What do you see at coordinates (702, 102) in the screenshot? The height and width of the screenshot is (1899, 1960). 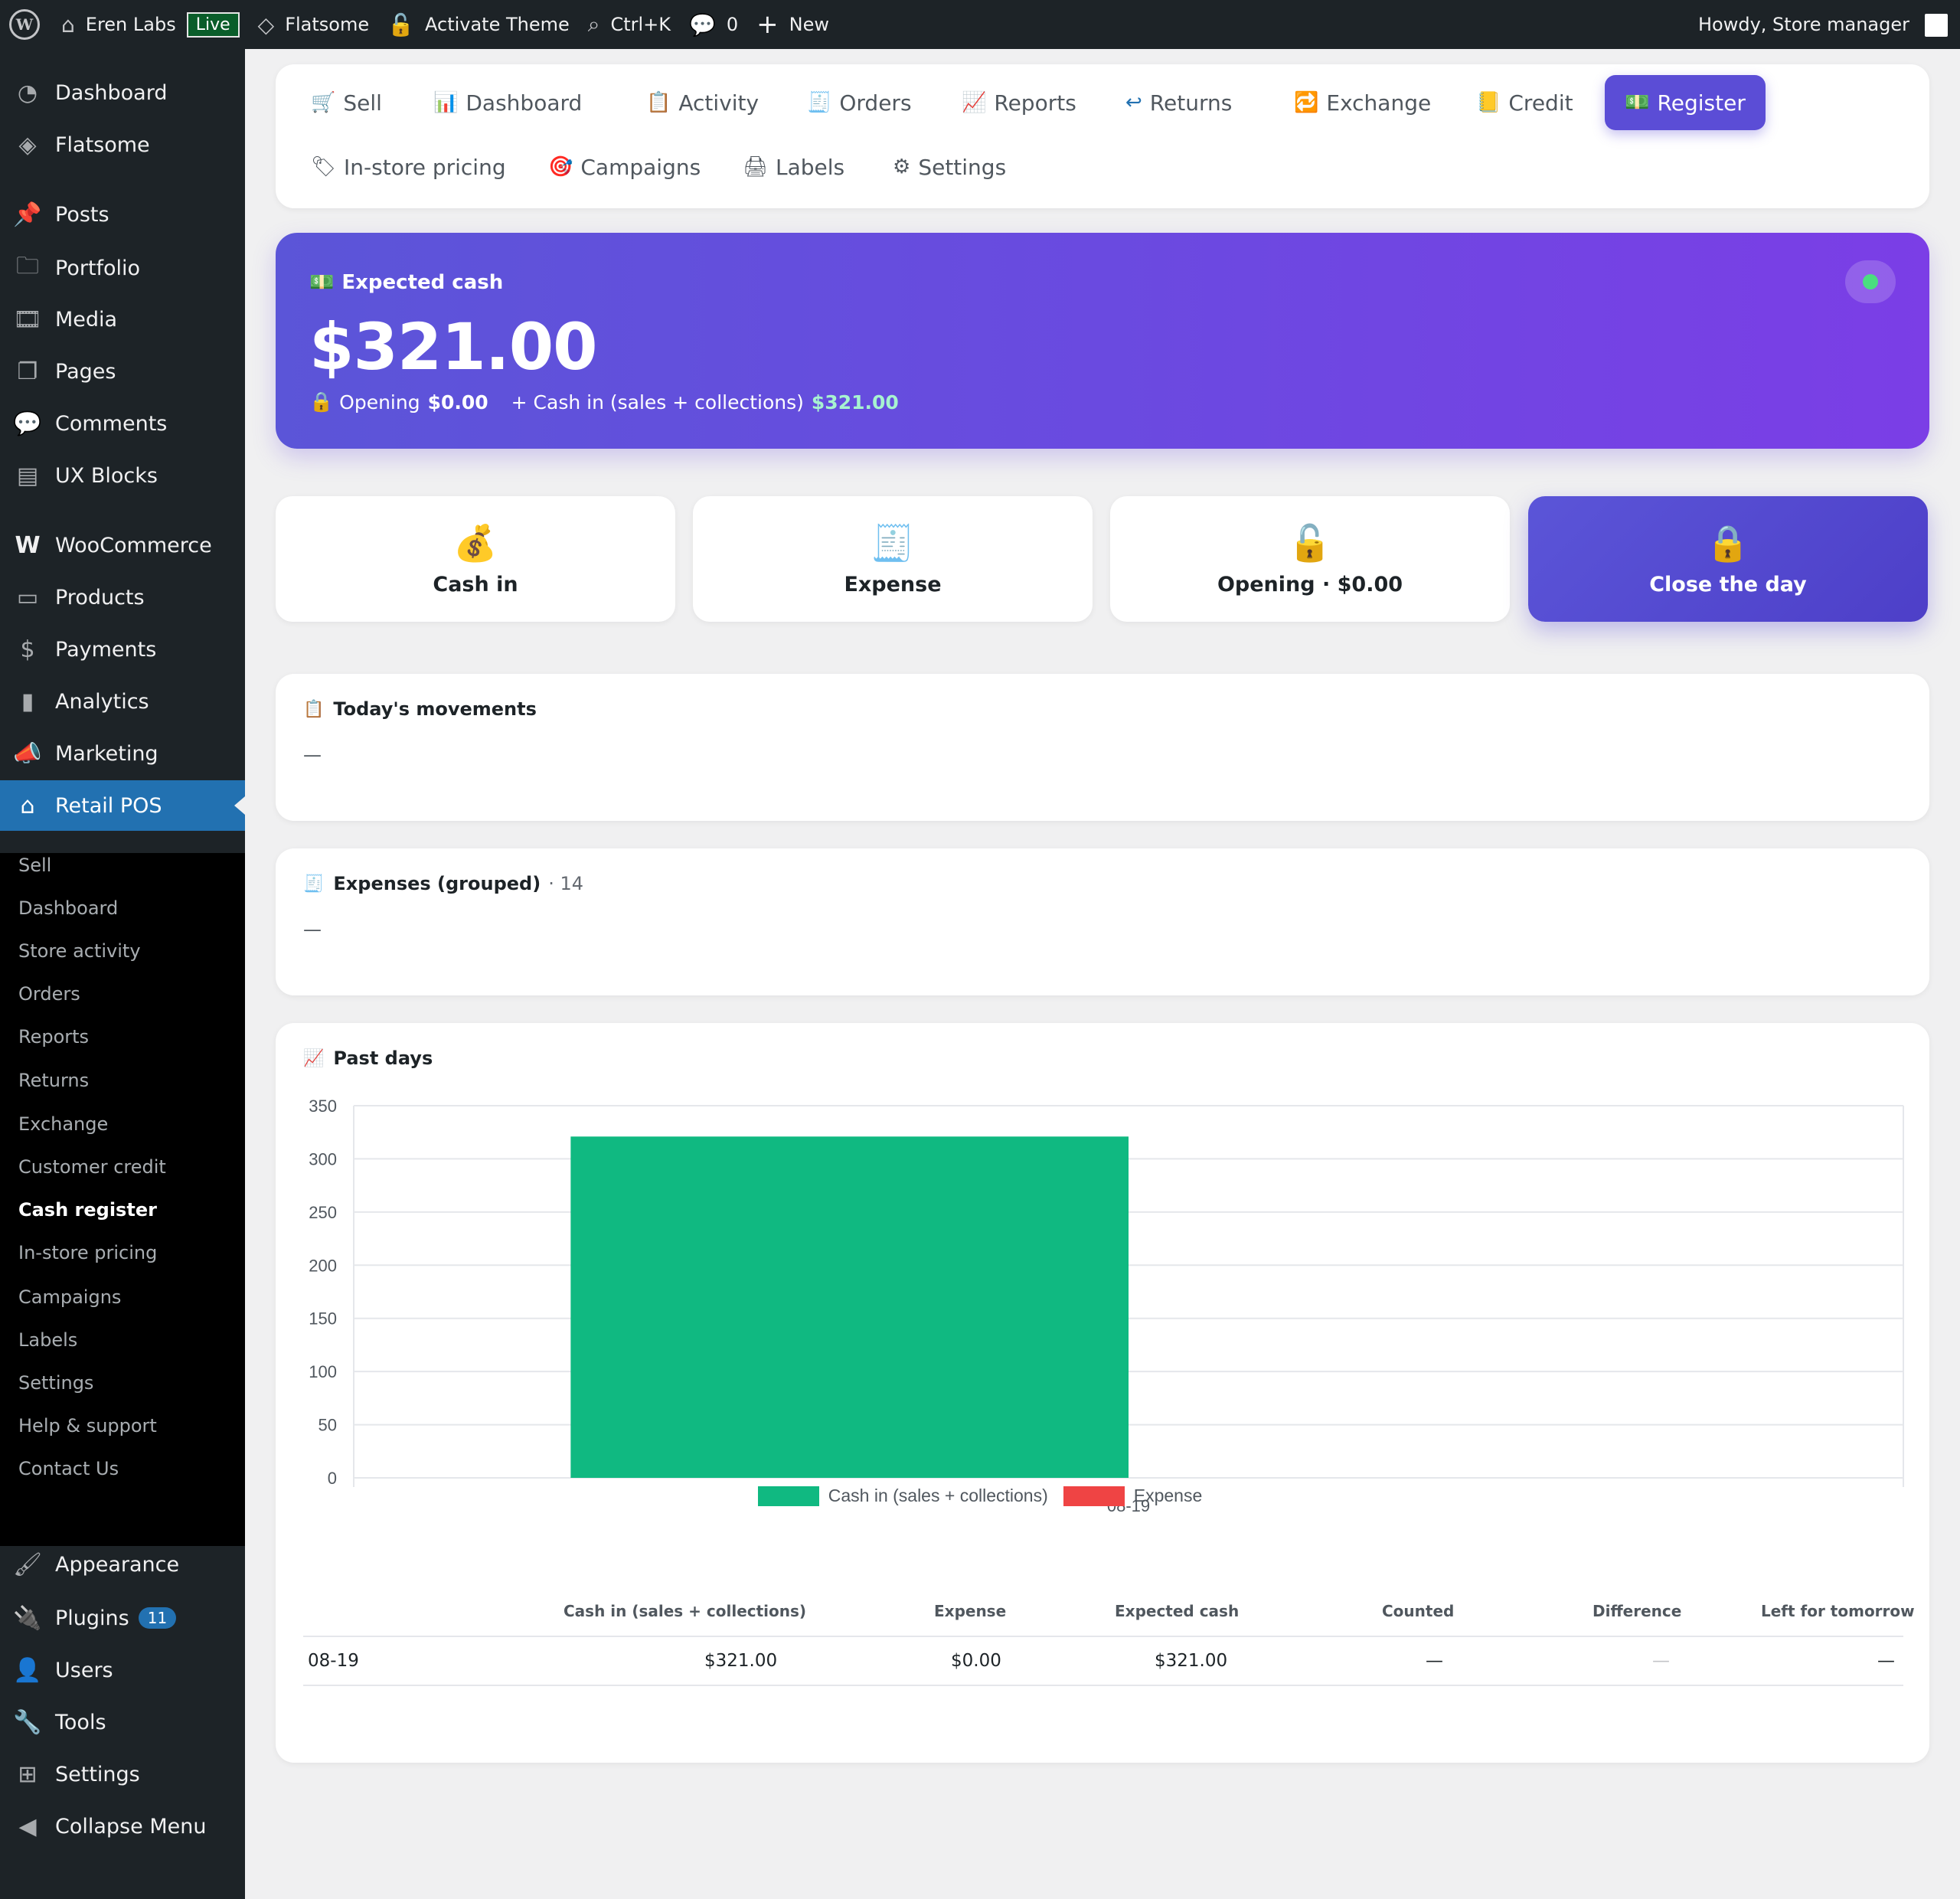 I see `tab-activity: 📋 Activity` at bounding box center [702, 102].